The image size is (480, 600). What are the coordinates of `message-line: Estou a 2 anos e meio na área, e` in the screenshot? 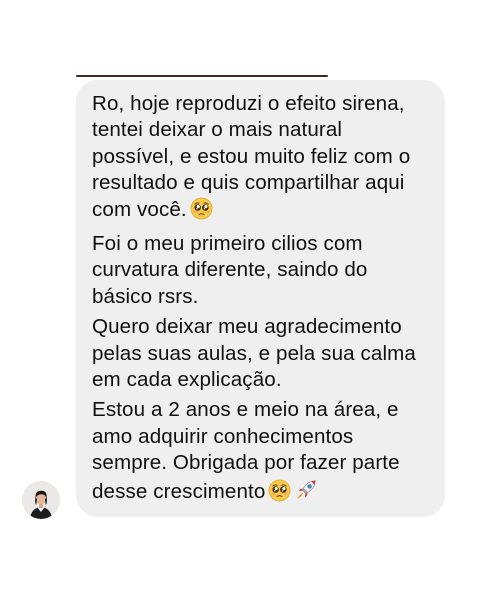 It's located at (245, 410).